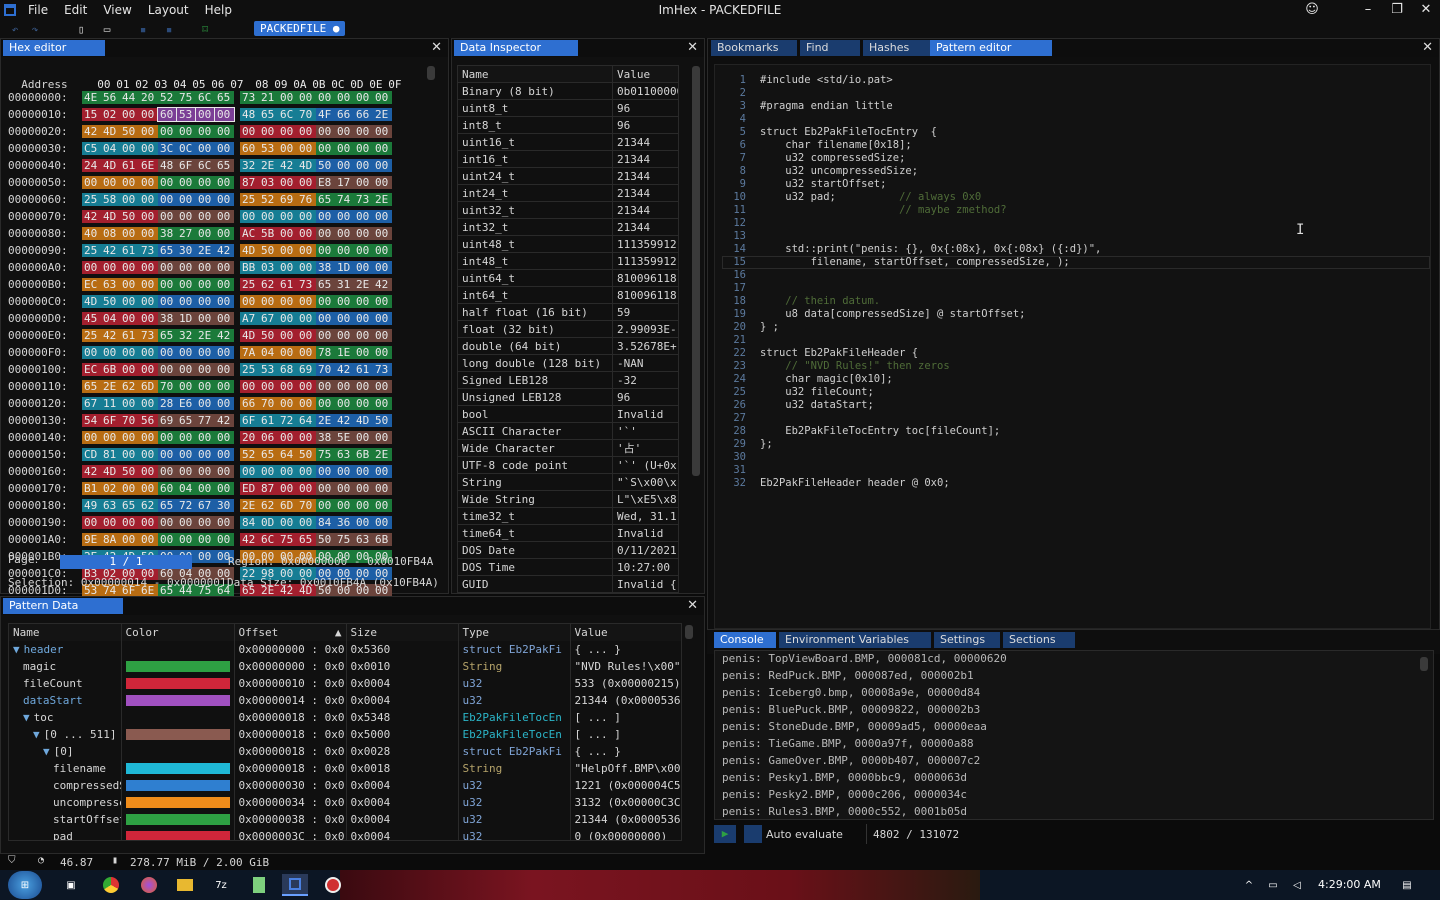  Describe the element at coordinates (178, 632) in the screenshot. I see `color-column-header: Color` at that location.